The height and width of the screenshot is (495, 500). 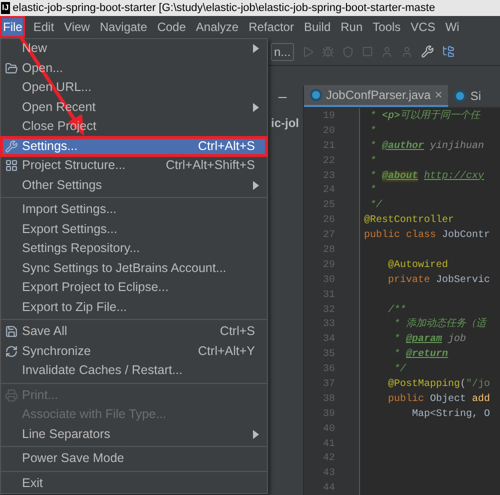 I want to click on menu-bar-item: Tools, so click(x=387, y=27).